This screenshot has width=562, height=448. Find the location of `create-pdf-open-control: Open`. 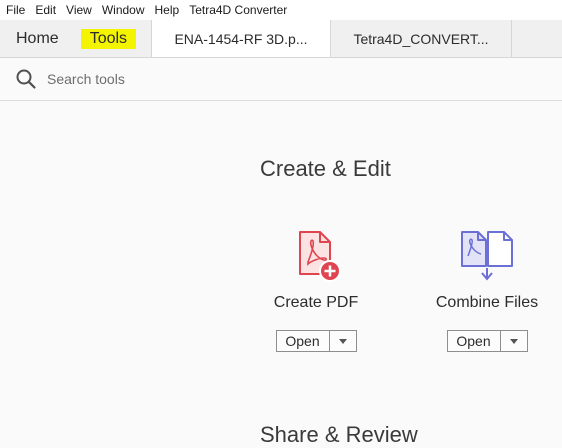

create-pdf-open-control: Open is located at coordinates (316, 341).